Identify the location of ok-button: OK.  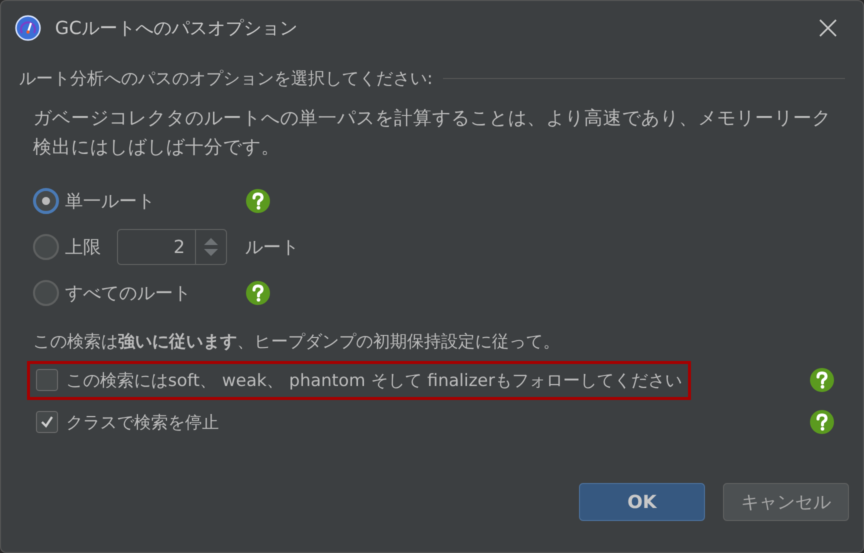
(642, 502).